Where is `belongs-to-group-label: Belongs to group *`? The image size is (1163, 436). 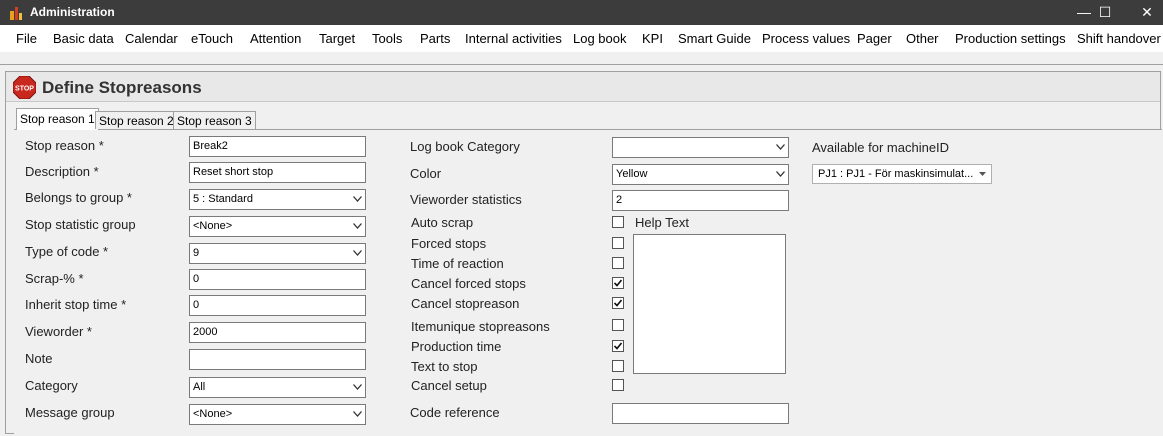 belongs-to-group-label: Belongs to group * is located at coordinates (78, 197).